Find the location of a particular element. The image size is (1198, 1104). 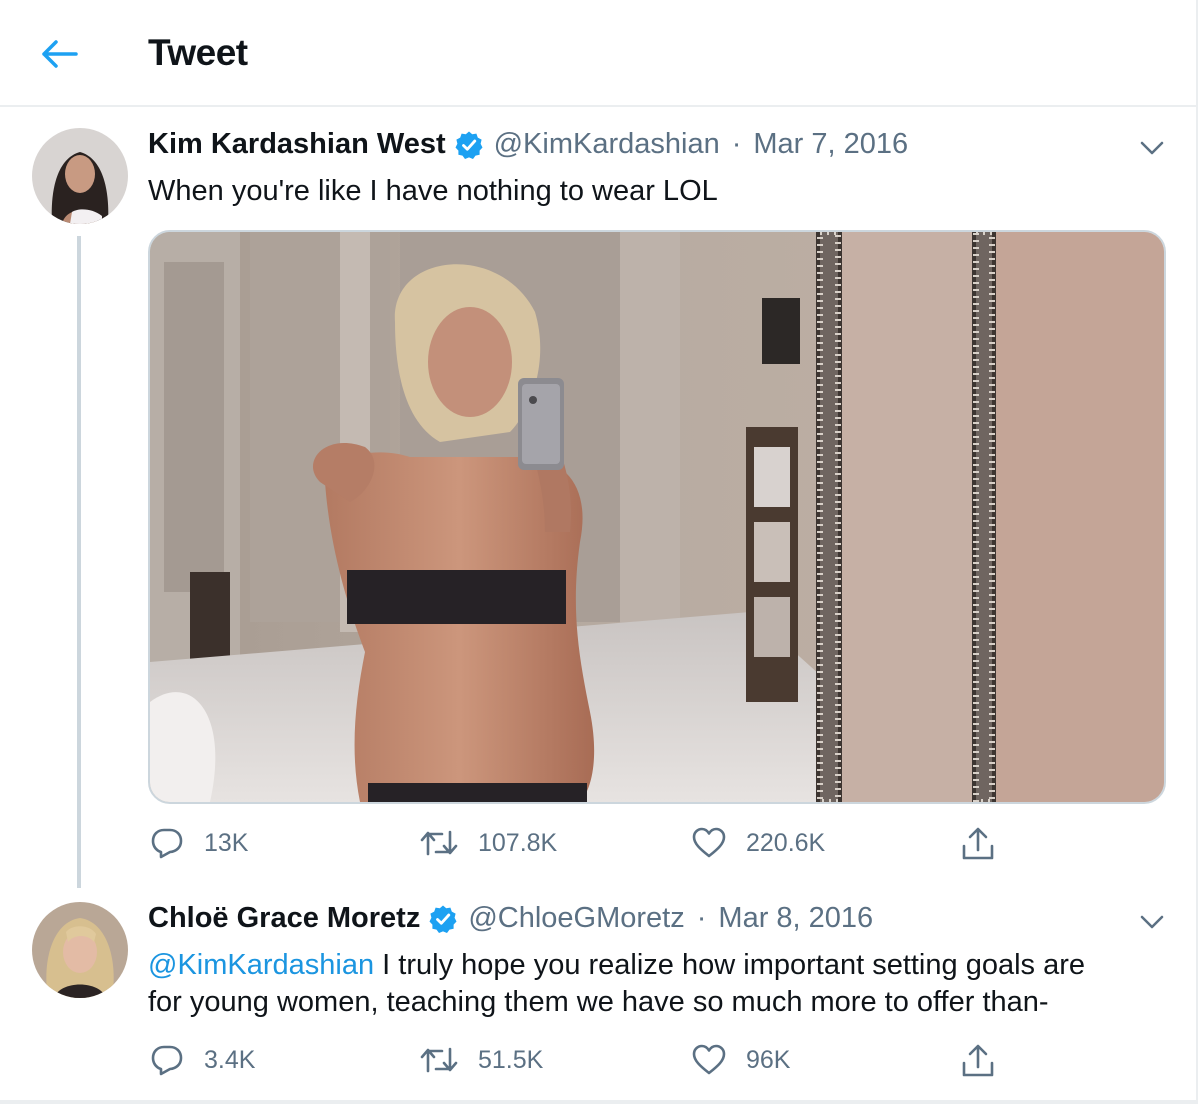

thread-connector-line is located at coordinates (79, 562).